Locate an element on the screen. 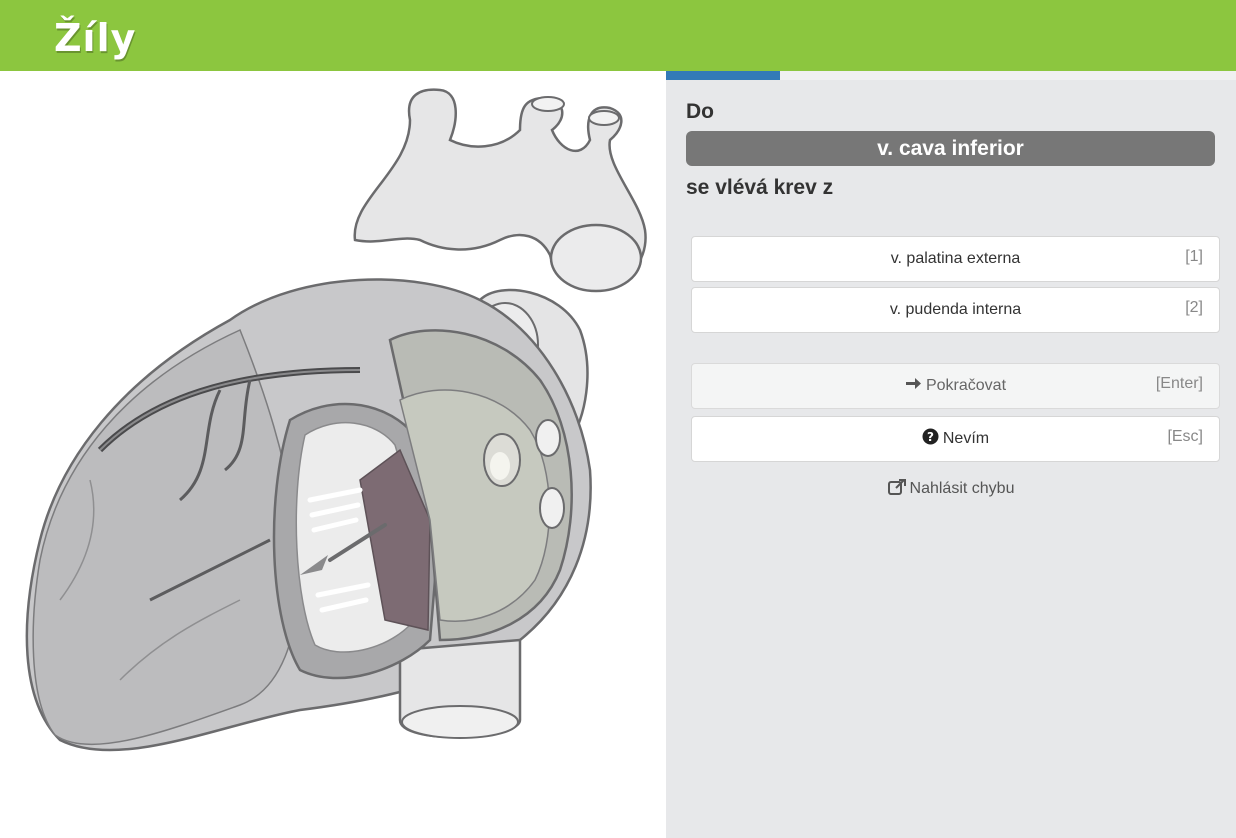 The width and height of the screenshot is (1236, 838). answer-option-2: v. pudenda interna [2] is located at coordinates (955, 310).